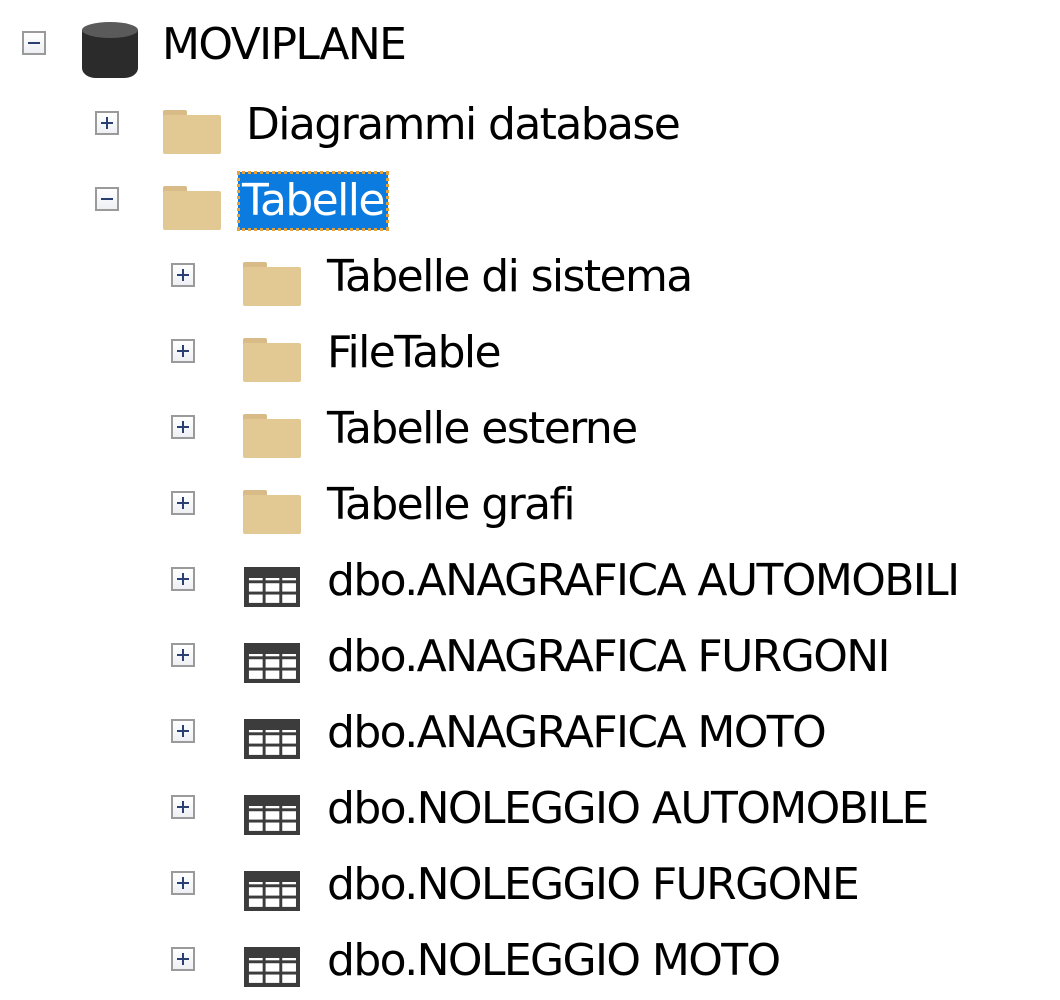  What do you see at coordinates (414, 352) in the screenshot?
I see `tree-node-label: FileTable` at bounding box center [414, 352].